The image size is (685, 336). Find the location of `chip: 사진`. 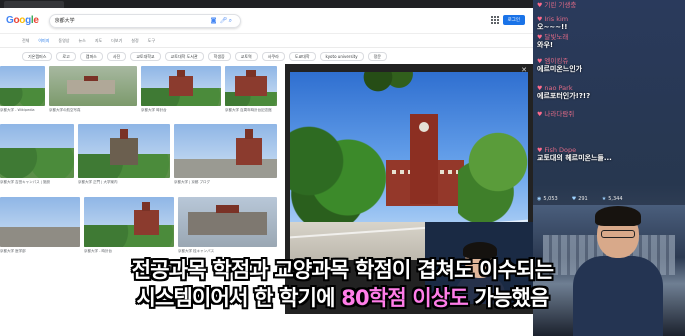

chip: 사진 is located at coordinates (116, 56).